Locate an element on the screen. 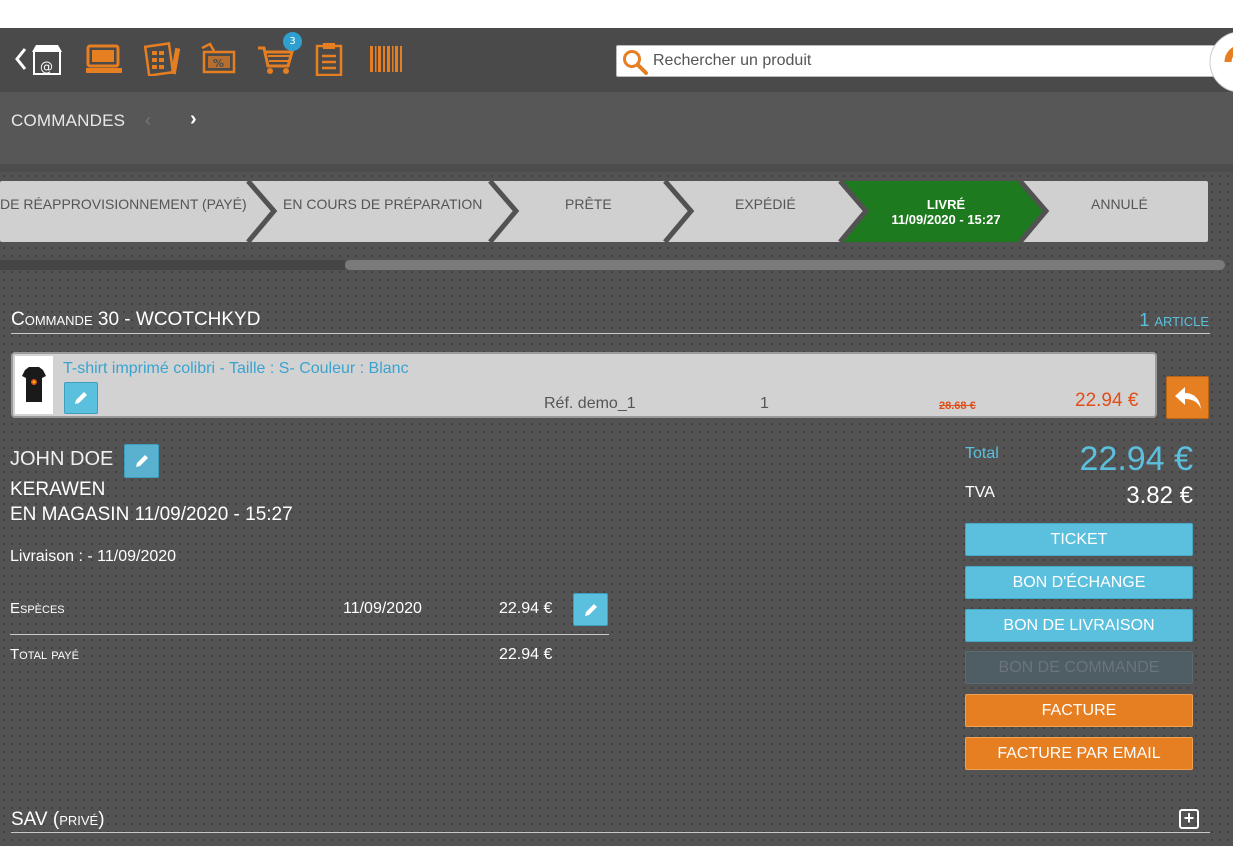 The height and width of the screenshot is (846, 1233). payment-date: 11/09/2020 is located at coordinates (382, 608).